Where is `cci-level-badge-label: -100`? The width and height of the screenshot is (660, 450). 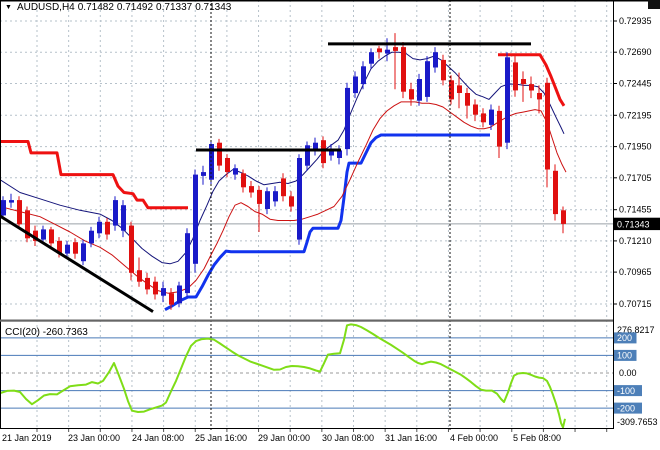
cci-level-badge-label: -100 is located at coordinates (626, 391).